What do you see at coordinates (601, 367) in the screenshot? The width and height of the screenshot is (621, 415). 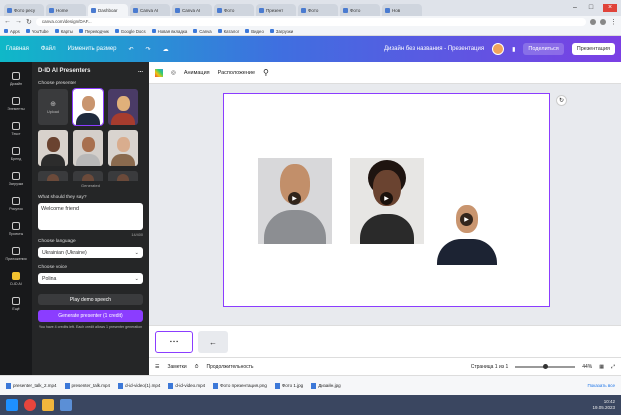 I see `grid-view-icon: ▦` at bounding box center [601, 367].